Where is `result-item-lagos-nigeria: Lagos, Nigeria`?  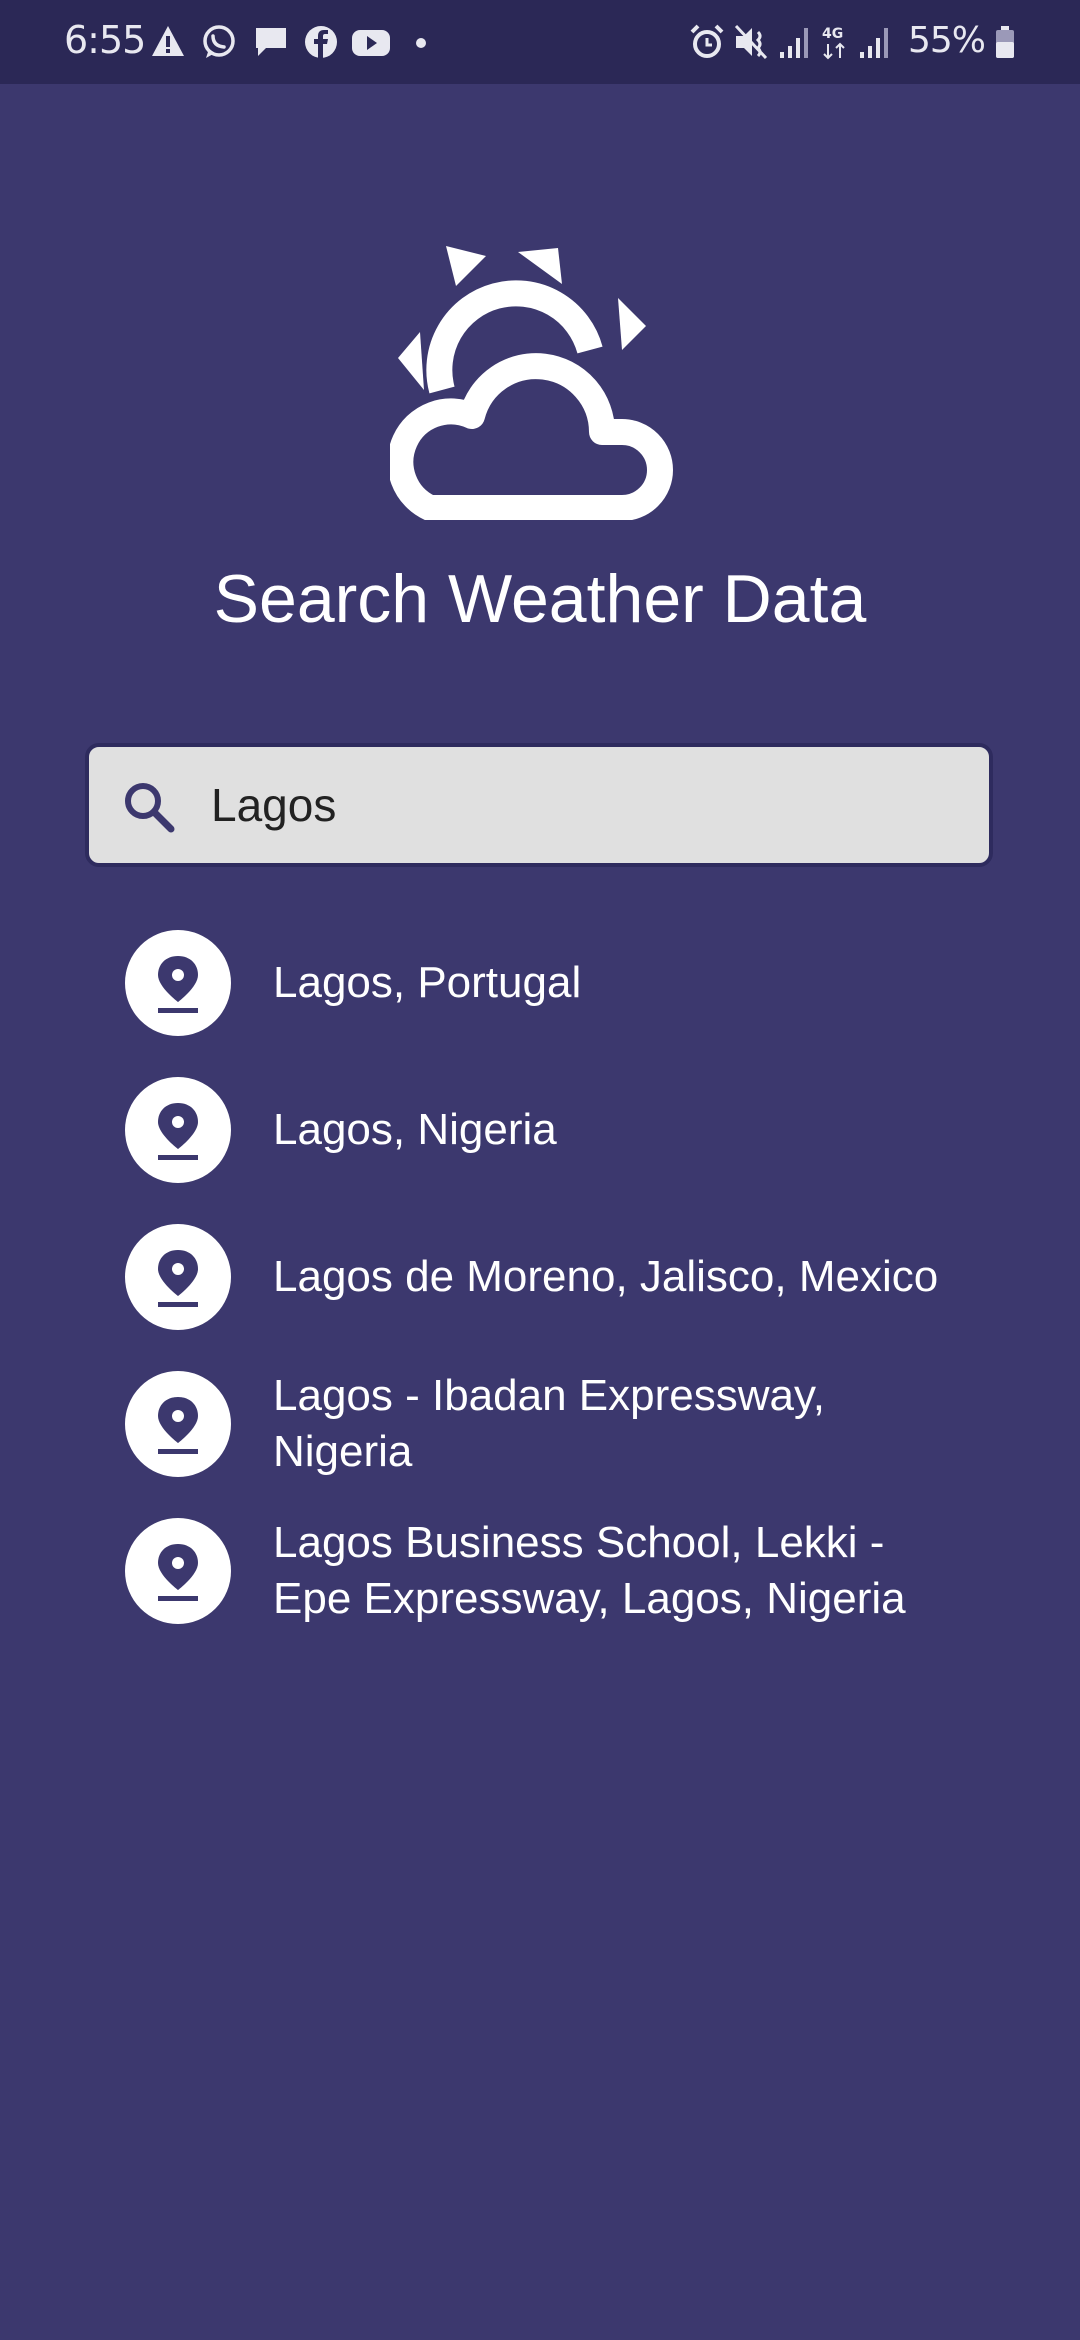 result-item-lagos-nigeria: Lagos, Nigeria is located at coordinates (565, 1130).